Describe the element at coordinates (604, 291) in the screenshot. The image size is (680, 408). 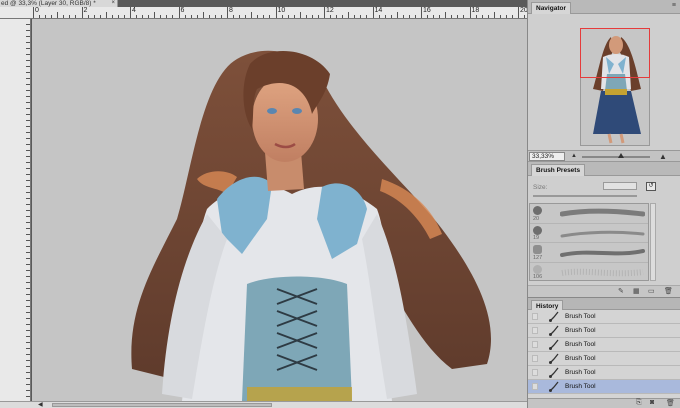
I see `brush-presets-footer: ✎ ▦ ▭ 🗑` at that location.